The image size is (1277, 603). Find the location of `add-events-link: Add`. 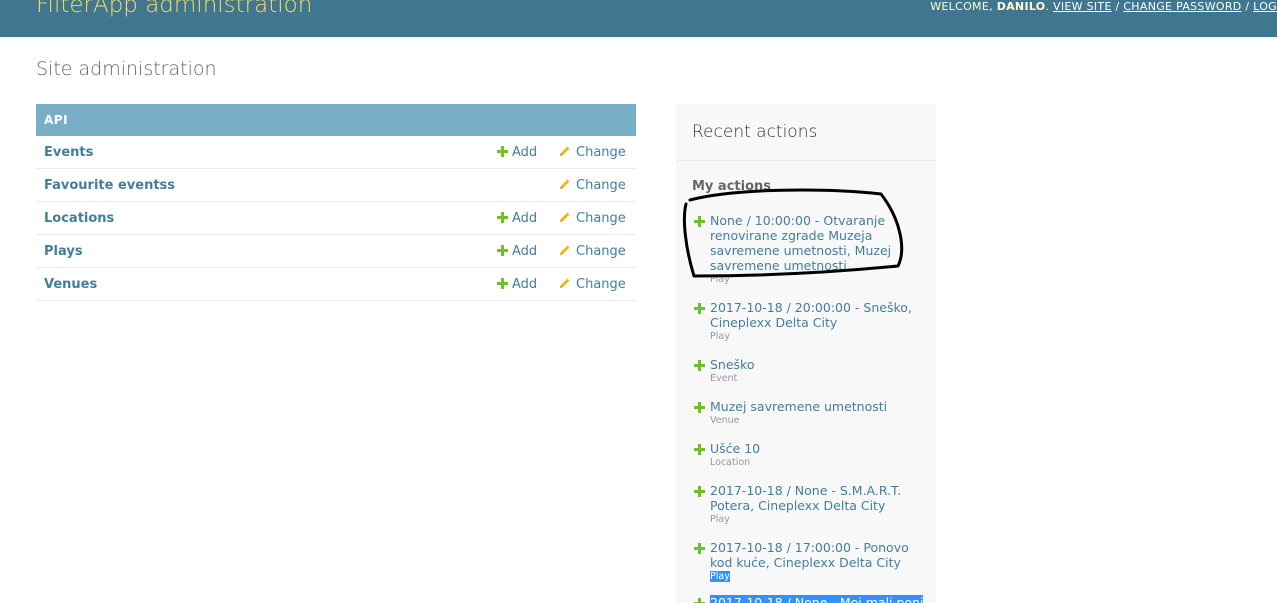

add-events-link: Add is located at coordinates (517, 152).